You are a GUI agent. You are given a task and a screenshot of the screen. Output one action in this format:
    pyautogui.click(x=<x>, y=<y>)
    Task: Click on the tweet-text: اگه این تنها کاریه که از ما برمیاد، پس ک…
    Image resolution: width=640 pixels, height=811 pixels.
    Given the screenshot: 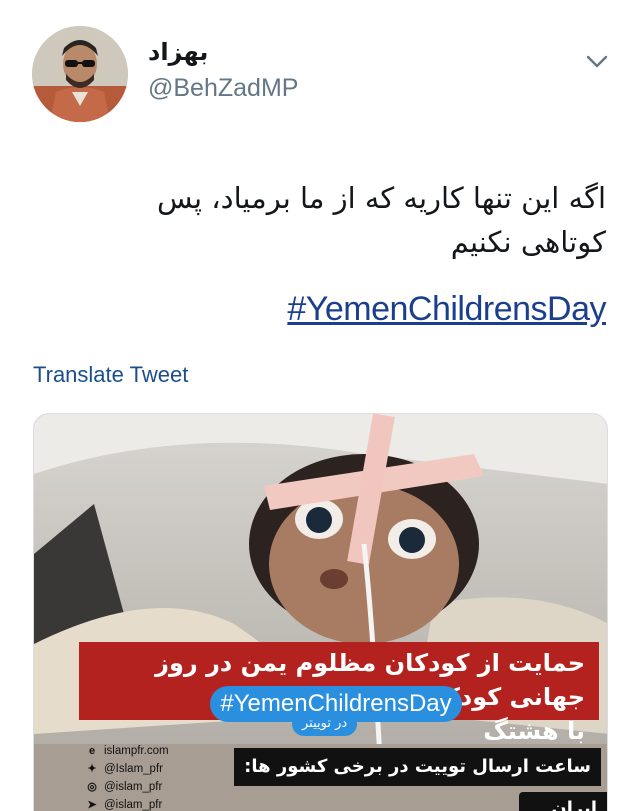 What is the action you would take?
    pyautogui.click(x=316, y=220)
    